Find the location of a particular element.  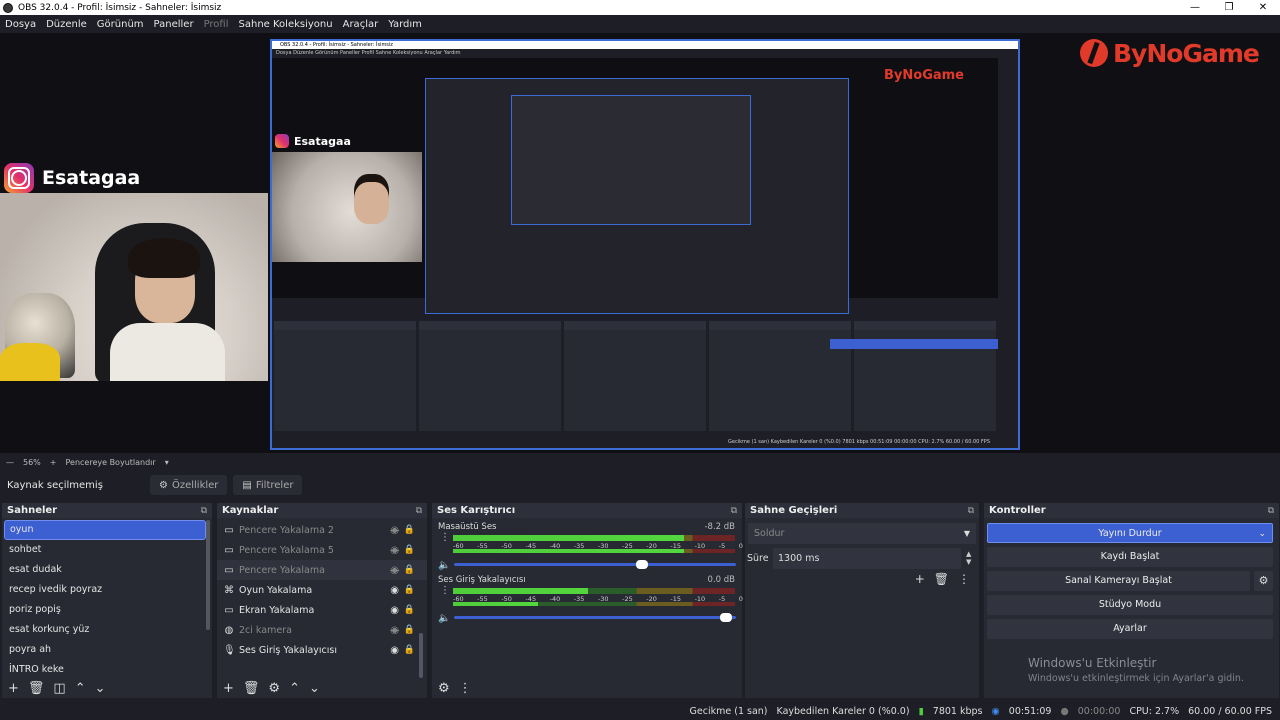

menu-yardim: Yardım is located at coordinates (405, 24).